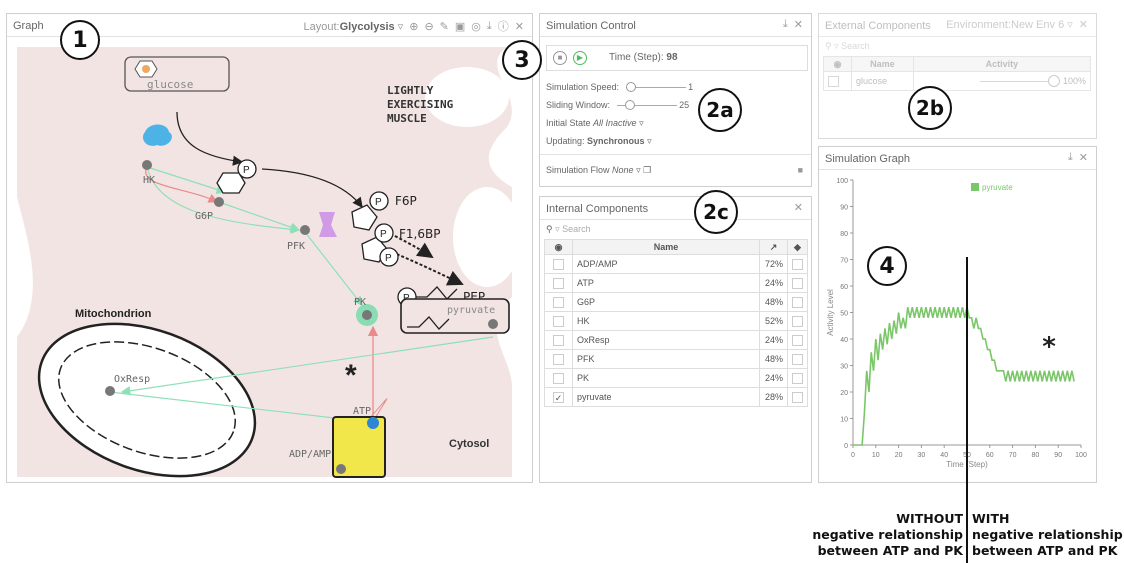 Image resolution: width=1124 pixels, height=563 pixels. Describe the element at coordinates (132, 379) in the screenshot. I see `oxresp-label: OxResp` at that location.